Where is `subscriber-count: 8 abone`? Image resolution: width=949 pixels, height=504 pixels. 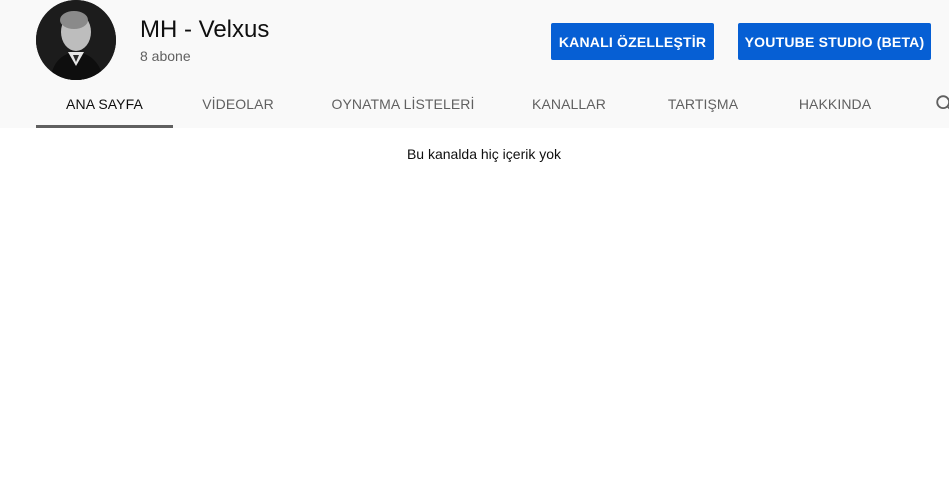 subscriber-count: 8 abone is located at coordinates (165, 56).